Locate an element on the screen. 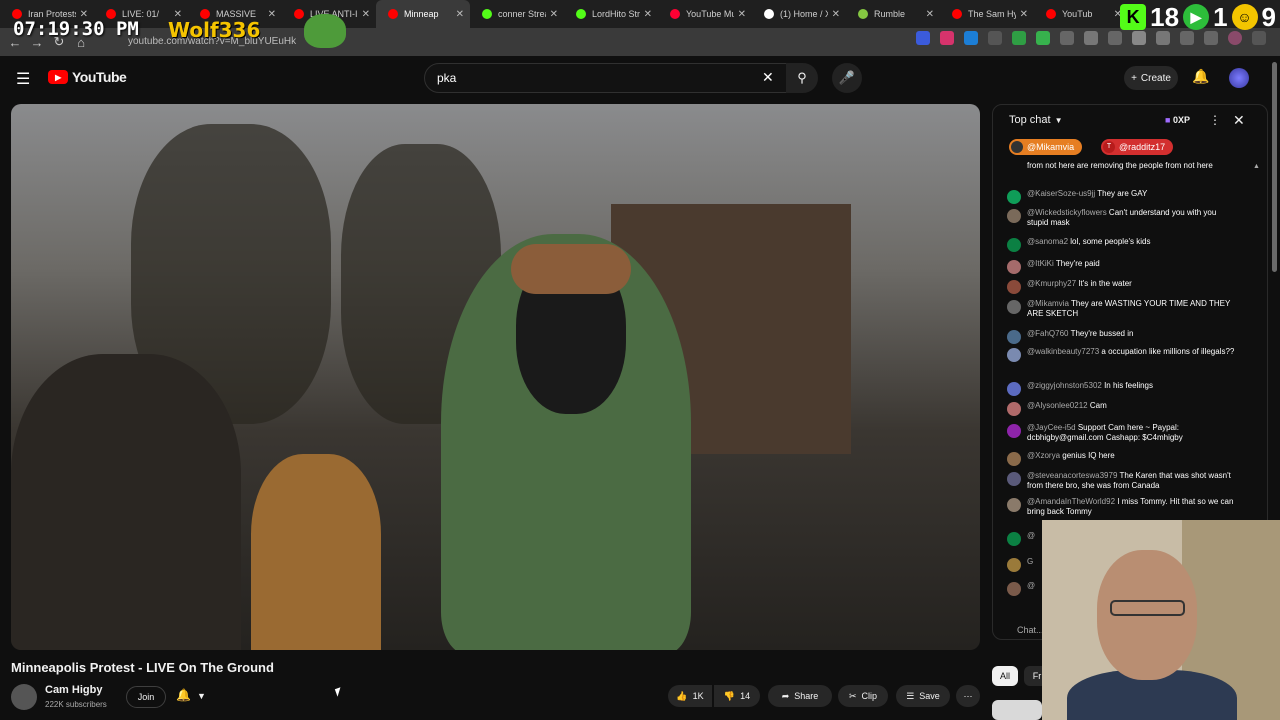 The width and height of the screenshot is (1280, 720). recommended-video-thumbnail is located at coordinates (1017, 710).